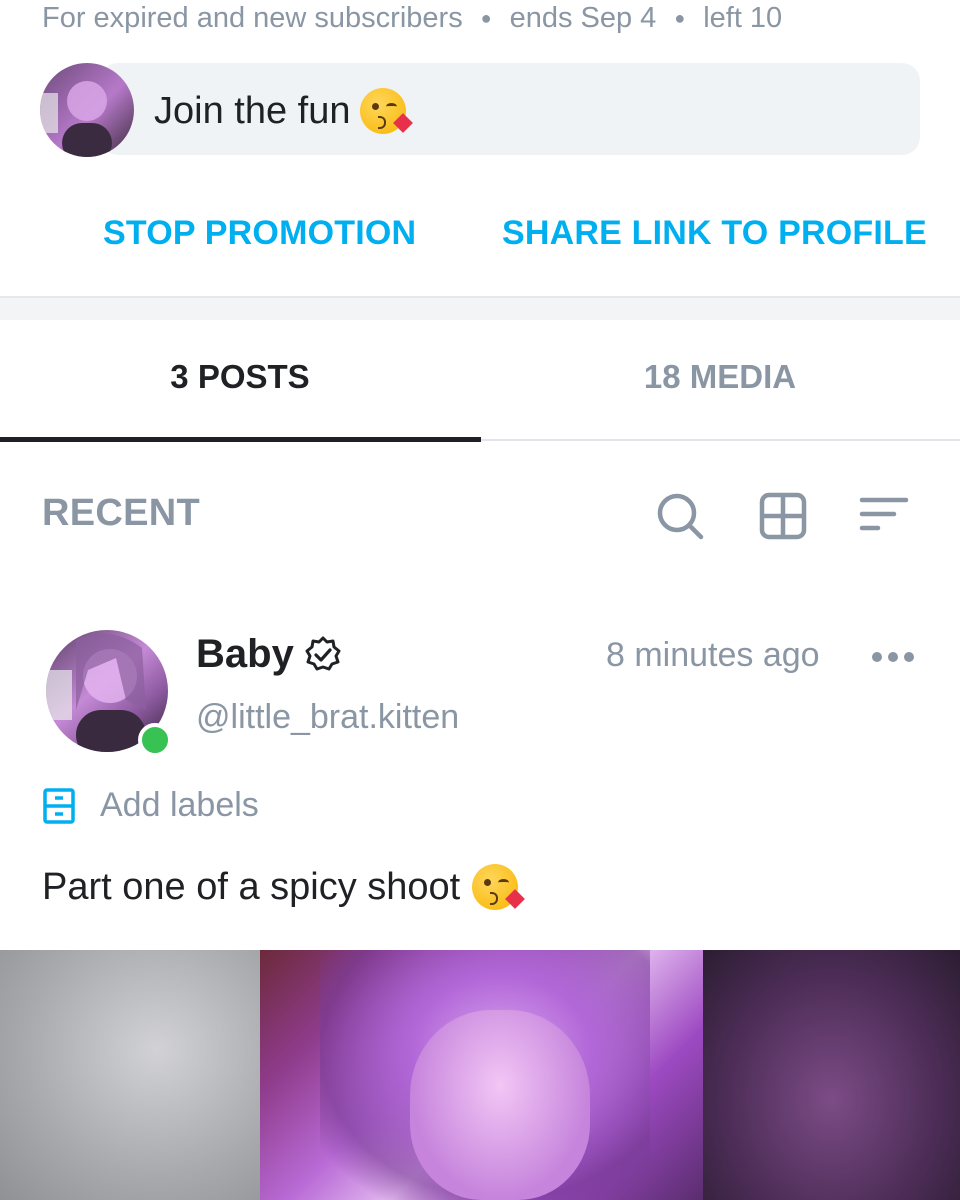 Image resolution: width=960 pixels, height=1200 pixels. What do you see at coordinates (252, 17) in the screenshot?
I see `promo-audience: For expired and new subscribers` at bounding box center [252, 17].